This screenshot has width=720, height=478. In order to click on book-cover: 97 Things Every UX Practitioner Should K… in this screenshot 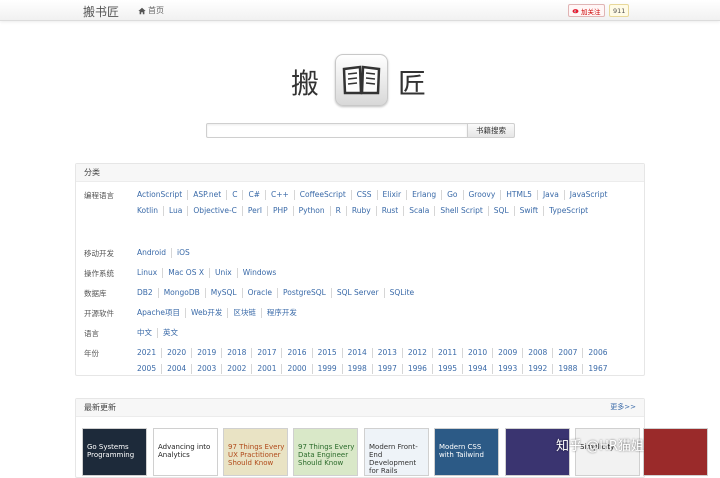, I will do `click(255, 452)`.